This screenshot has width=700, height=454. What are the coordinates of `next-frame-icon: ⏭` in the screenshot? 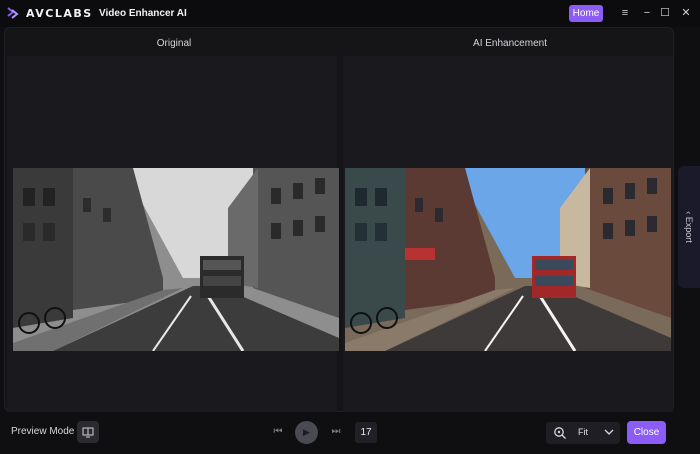 It's located at (336, 432).